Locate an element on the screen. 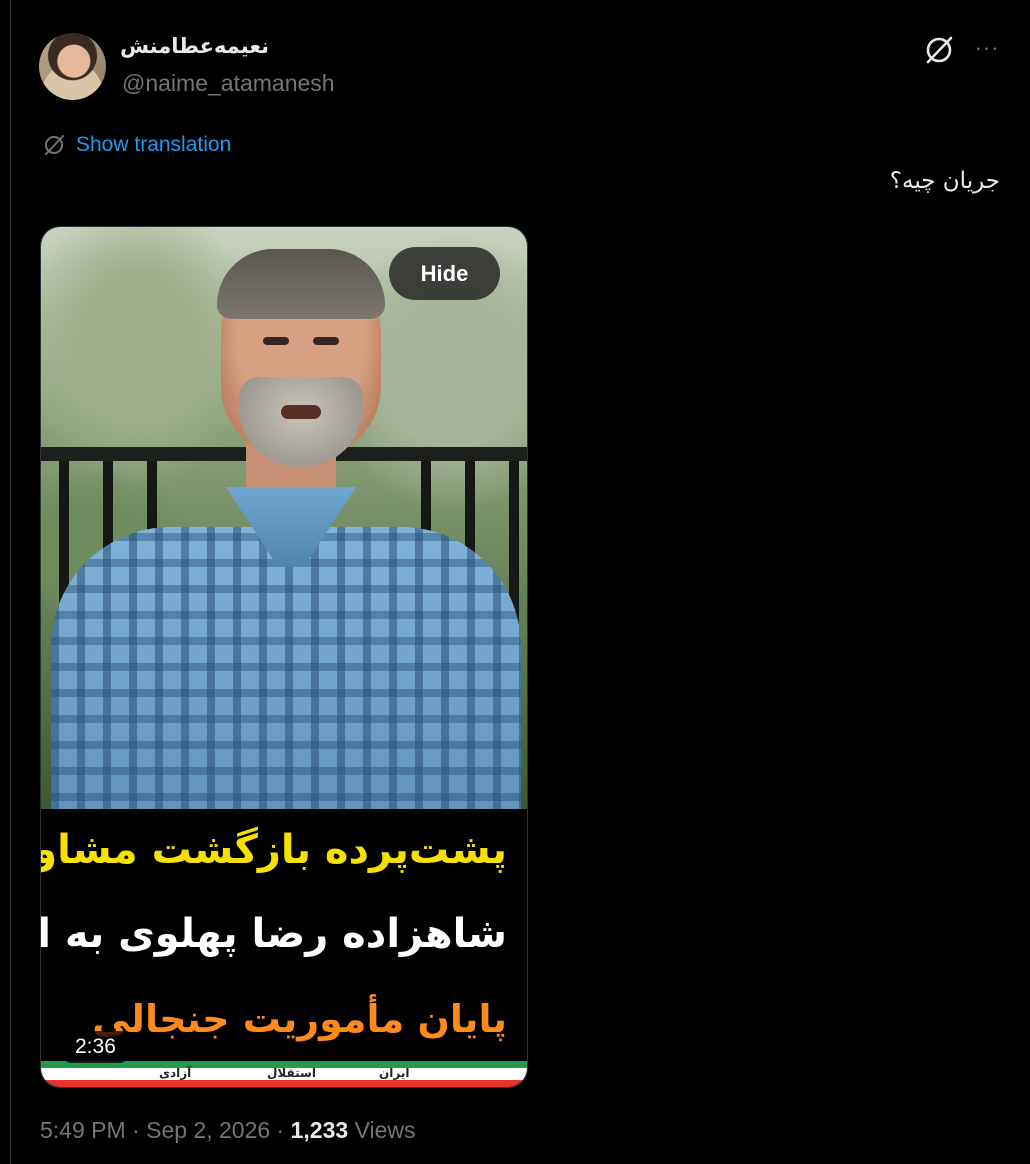  hide-button: Hide is located at coordinates (444, 273).